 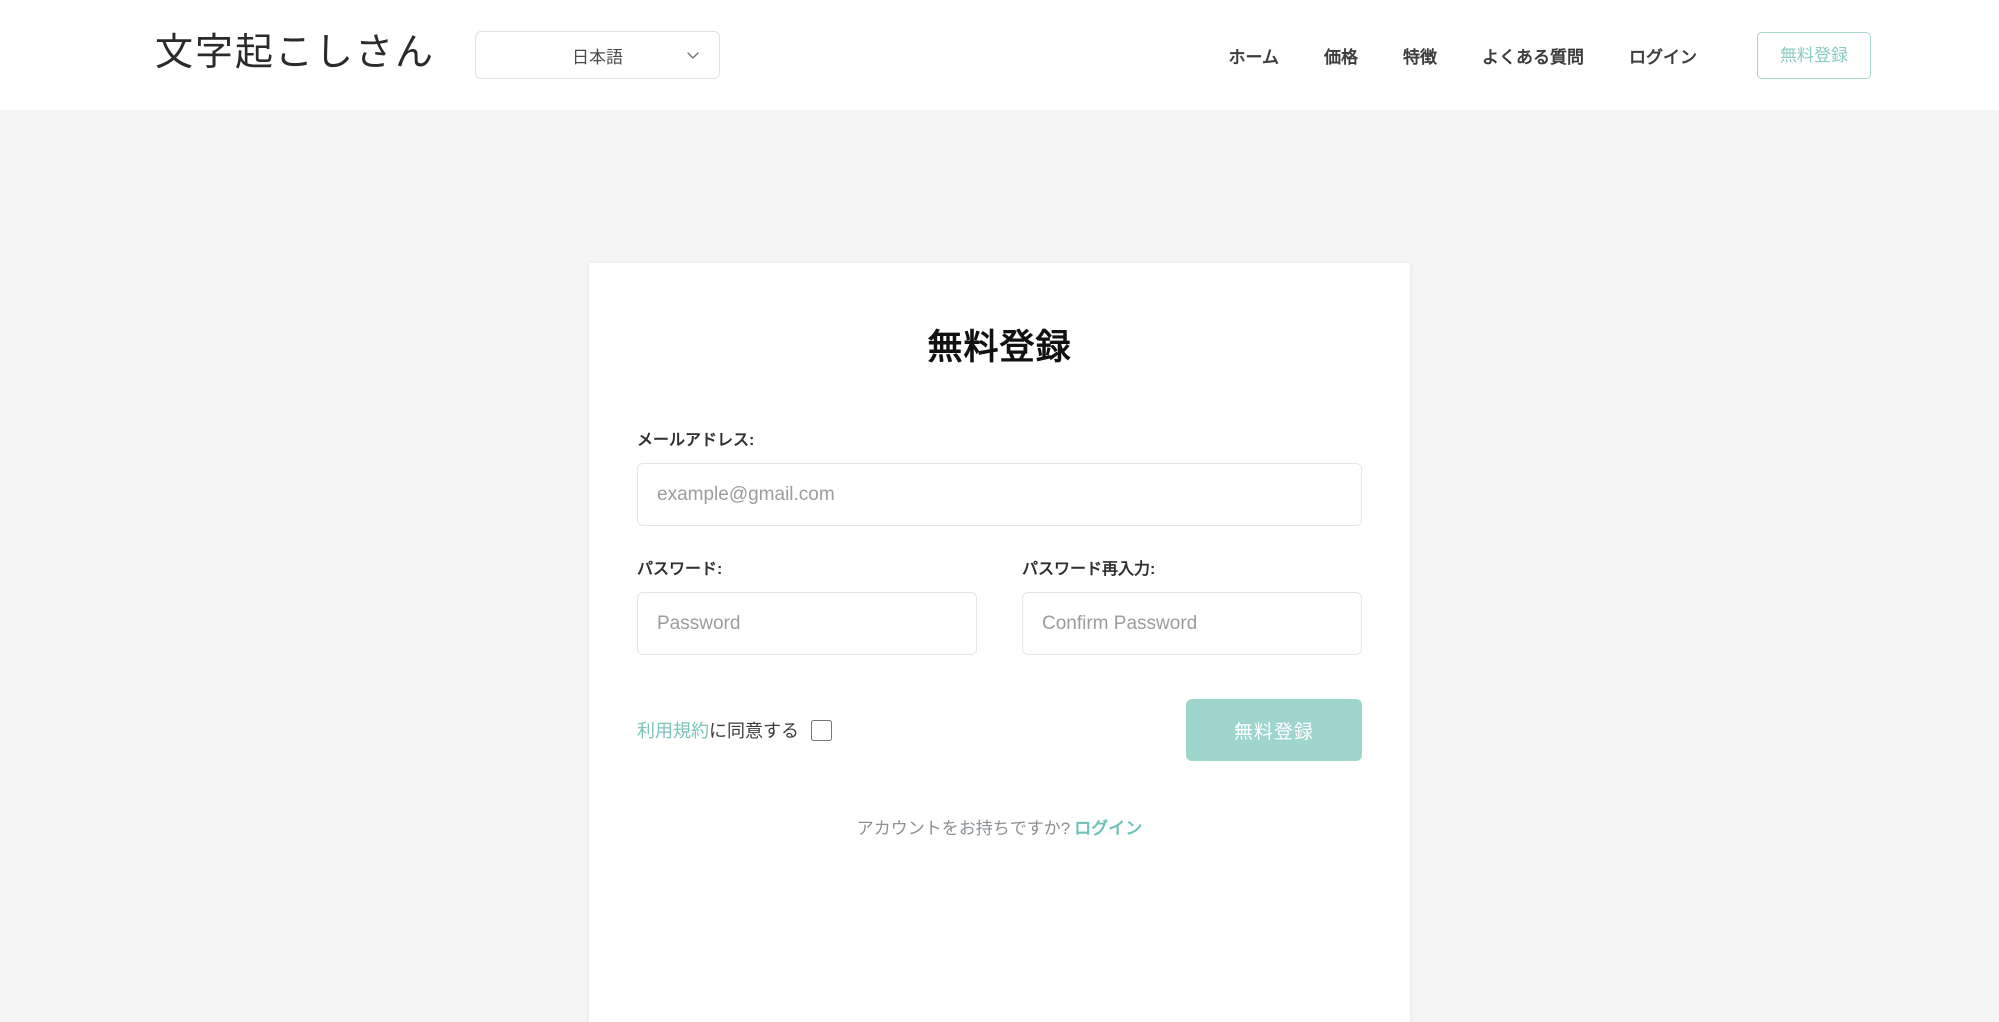 What do you see at coordinates (999, 55) in the screenshot?
I see `site-header: 文字起こしさん 日本語 ホーム 価格 特徴 よくある質問 ログイン 無料登録` at bounding box center [999, 55].